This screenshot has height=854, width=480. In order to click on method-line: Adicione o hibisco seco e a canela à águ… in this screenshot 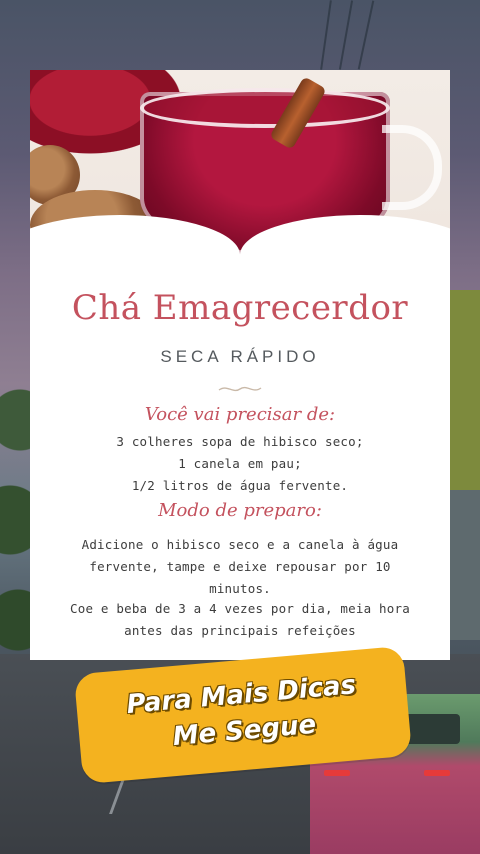, I will do `click(240, 544)`.